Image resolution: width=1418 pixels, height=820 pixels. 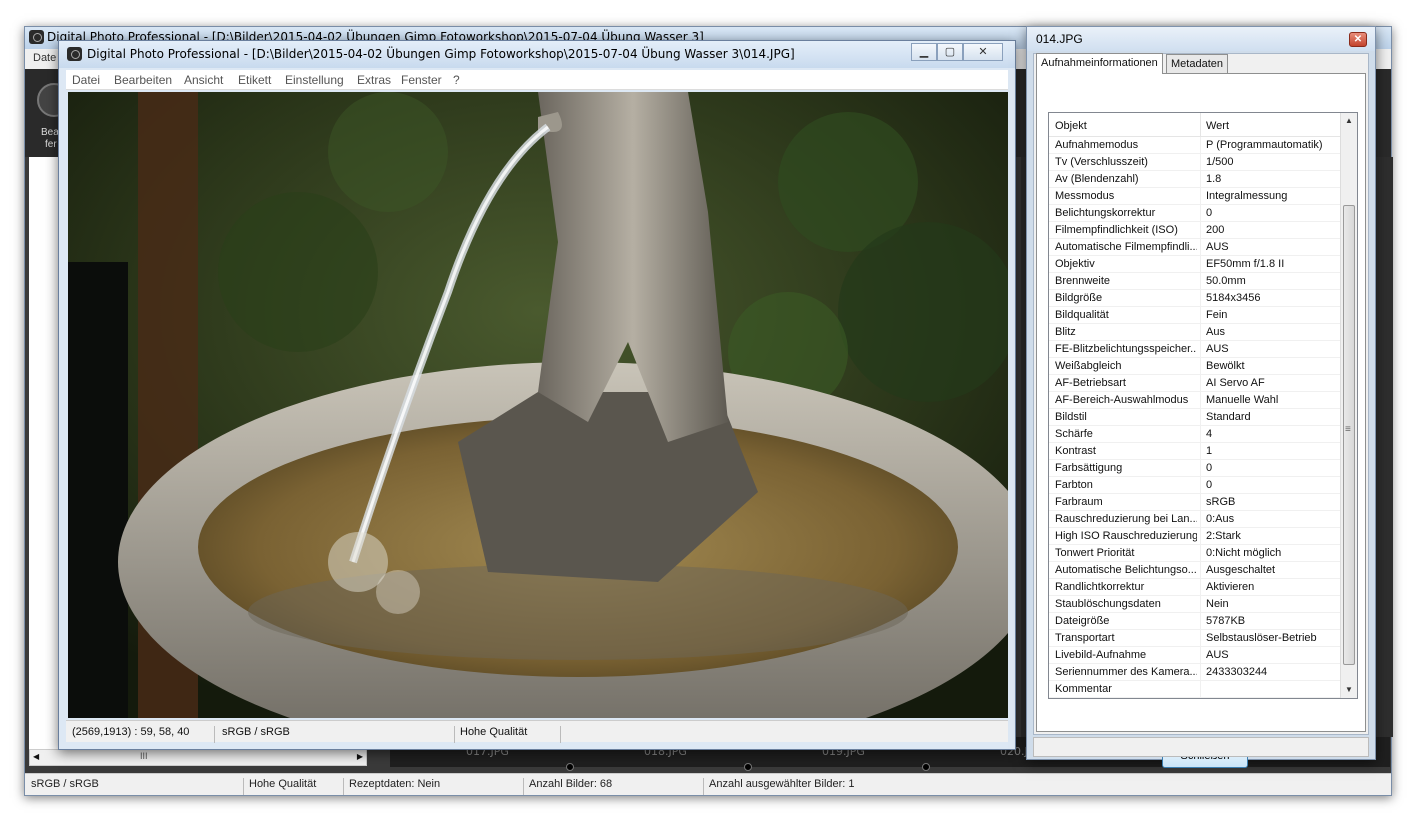 What do you see at coordinates (1195, 383) in the screenshot?
I see `table-row: AF-Betriebsart AI Servo AF` at bounding box center [1195, 383].